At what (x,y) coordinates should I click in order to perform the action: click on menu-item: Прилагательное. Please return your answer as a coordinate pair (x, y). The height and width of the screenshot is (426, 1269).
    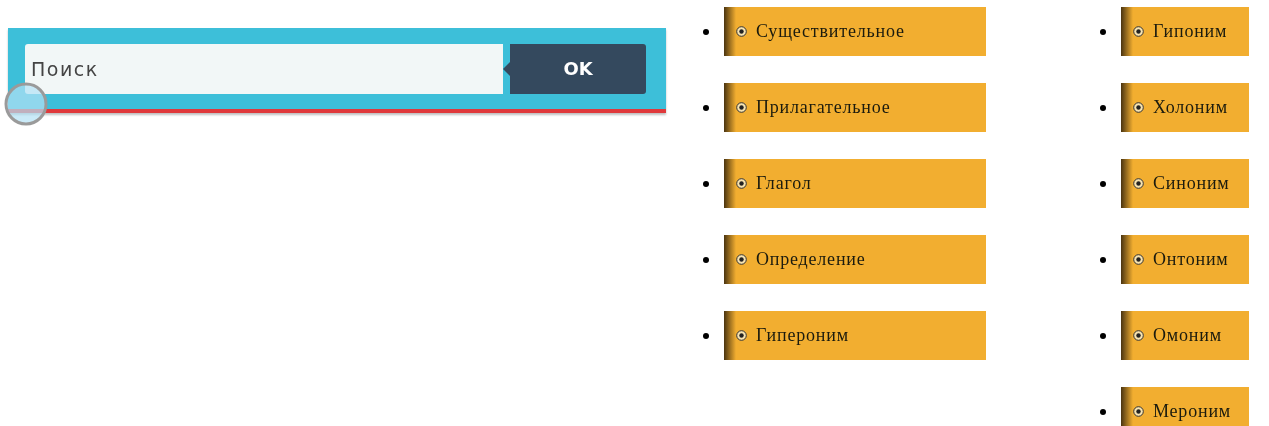
    Looking at the image, I should click on (855, 107).